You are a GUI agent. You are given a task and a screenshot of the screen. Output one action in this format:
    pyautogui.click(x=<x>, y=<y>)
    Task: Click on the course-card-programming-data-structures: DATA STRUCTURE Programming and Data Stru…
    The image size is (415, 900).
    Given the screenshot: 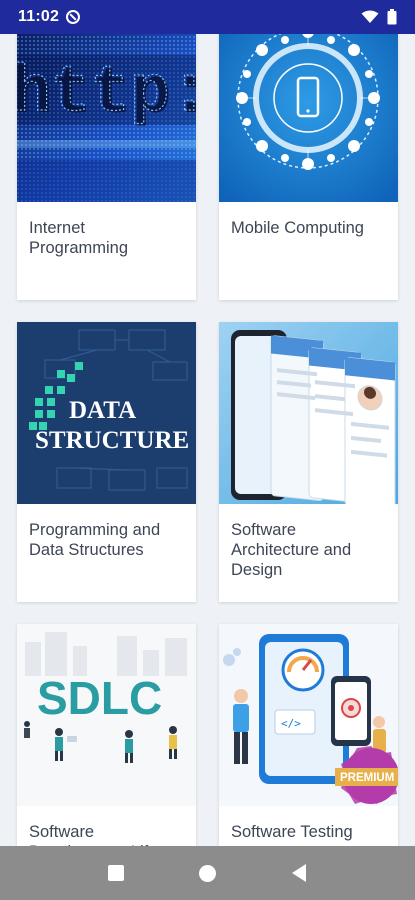 What is the action you would take?
    pyautogui.click(x=106, y=462)
    